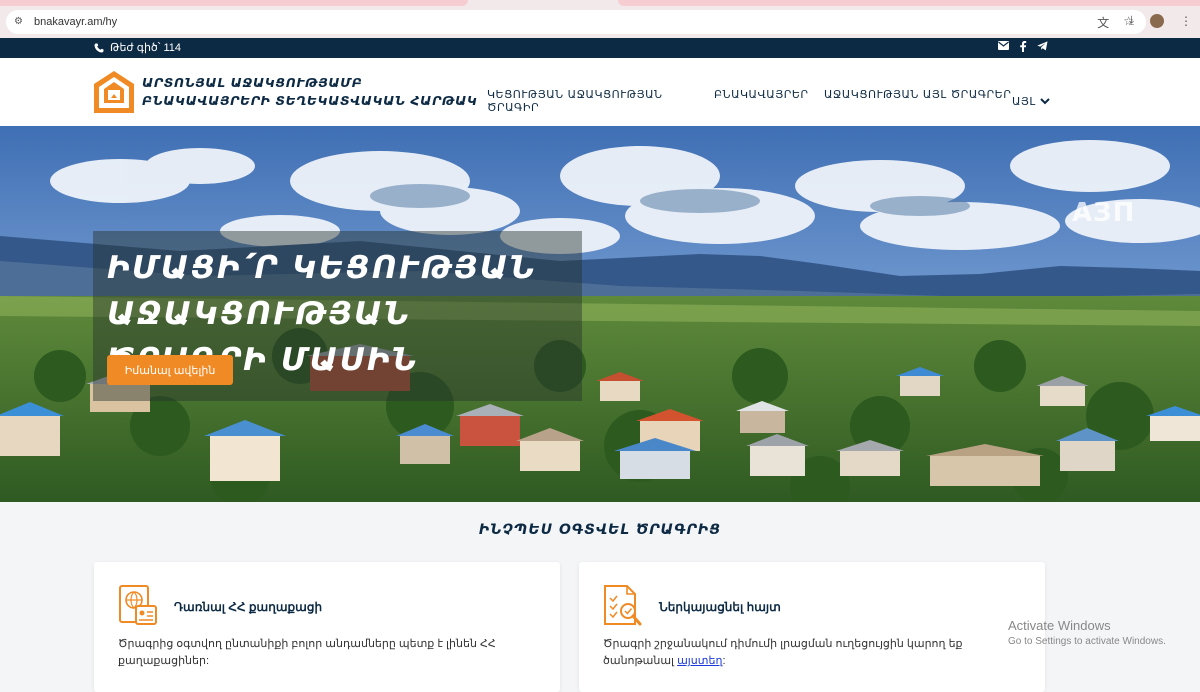 This screenshot has width=1200, height=692. Describe the element at coordinates (1157, 20) in the screenshot. I see `avatar` at that location.